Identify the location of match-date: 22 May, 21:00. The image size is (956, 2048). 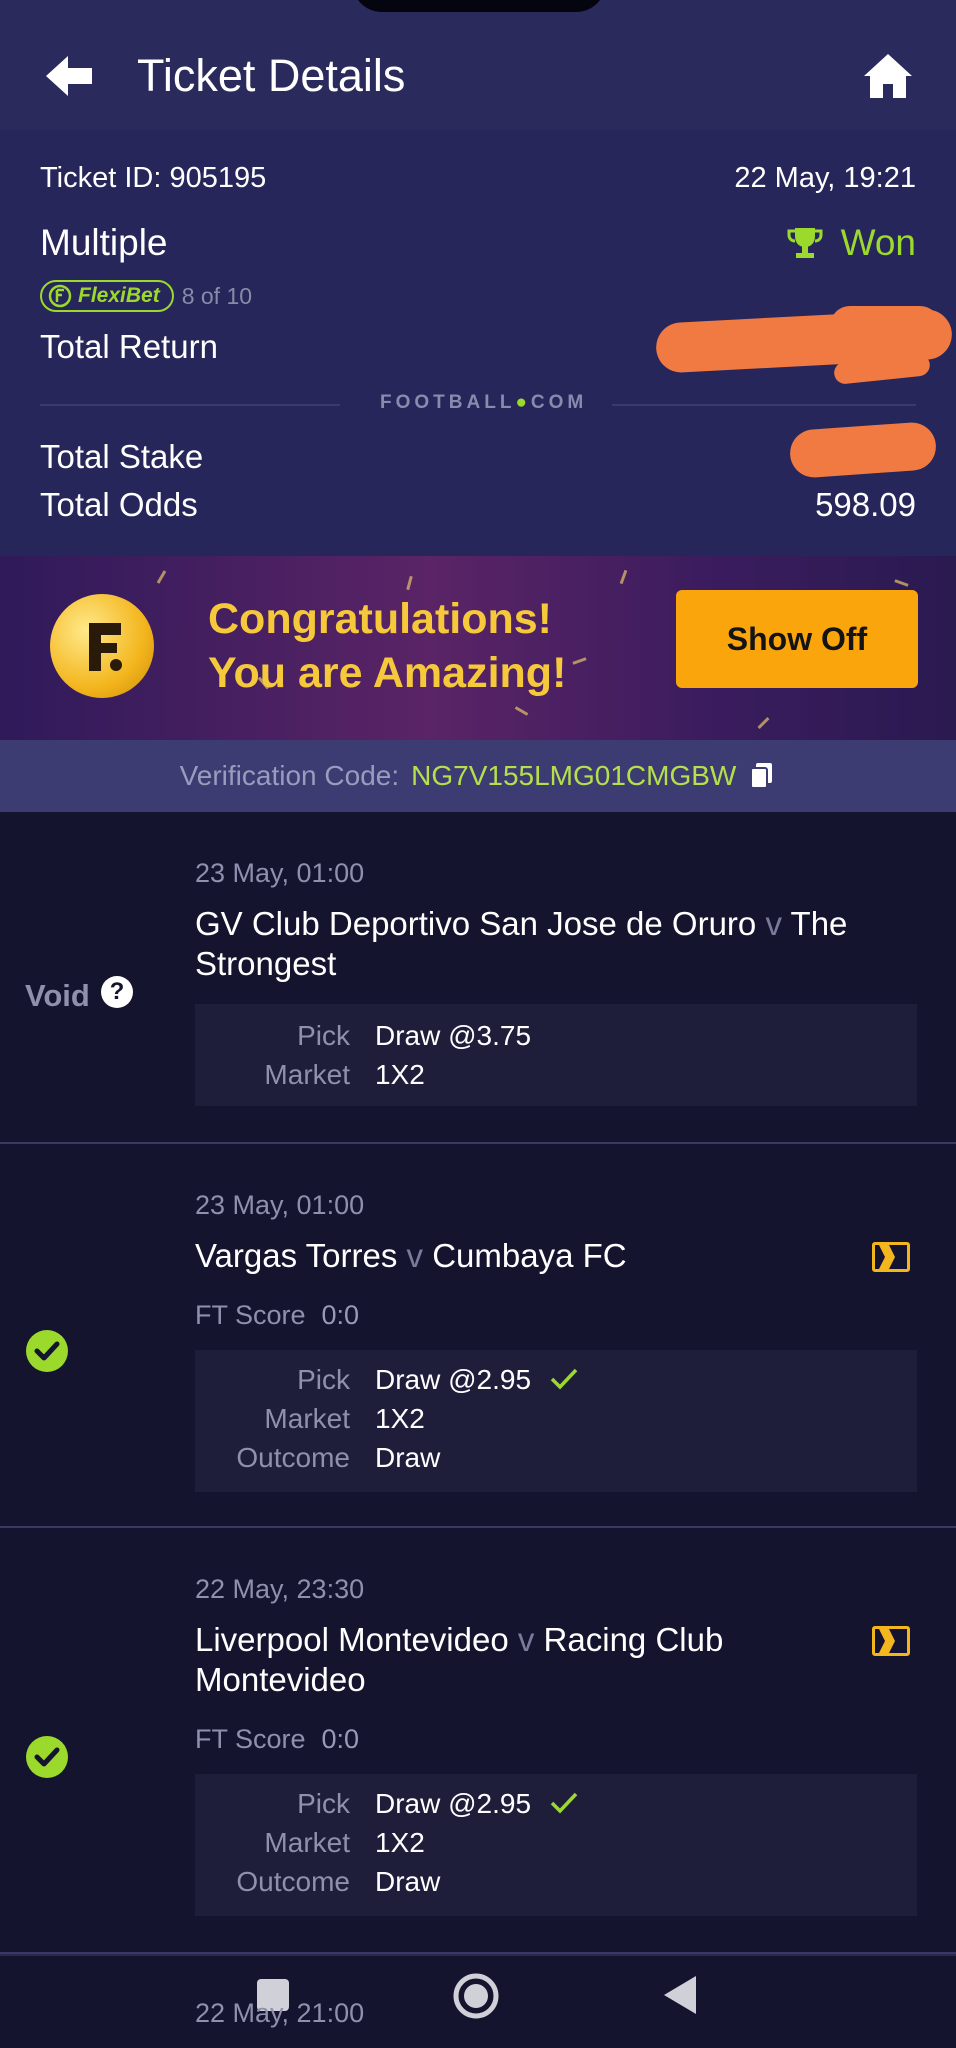
(280, 2013).